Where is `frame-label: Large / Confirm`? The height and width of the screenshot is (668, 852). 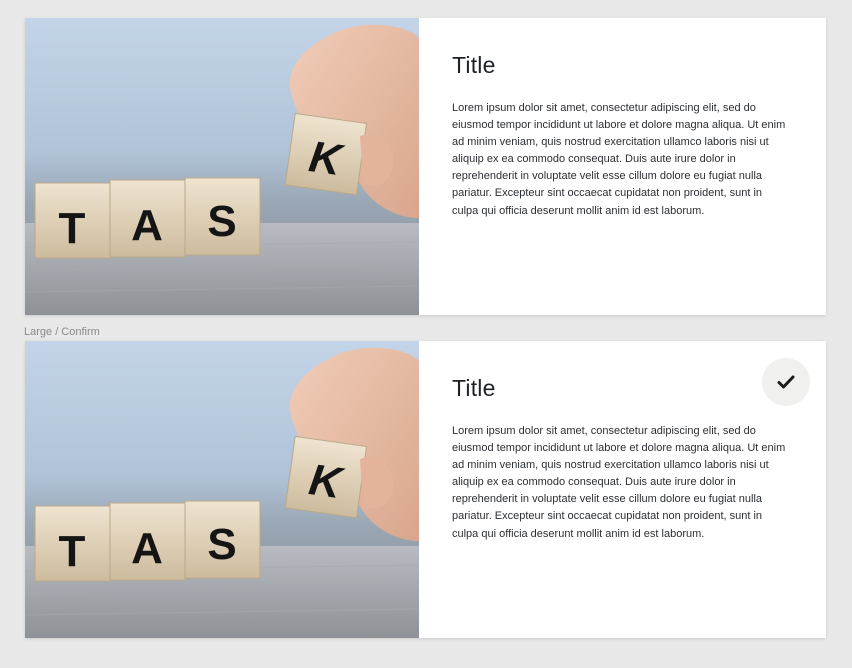 frame-label: Large / Confirm is located at coordinates (62, 332).